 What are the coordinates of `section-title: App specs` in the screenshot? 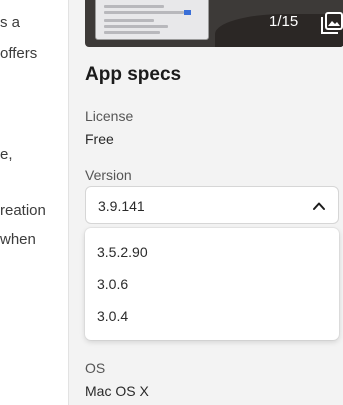 It's located at (133, 74).